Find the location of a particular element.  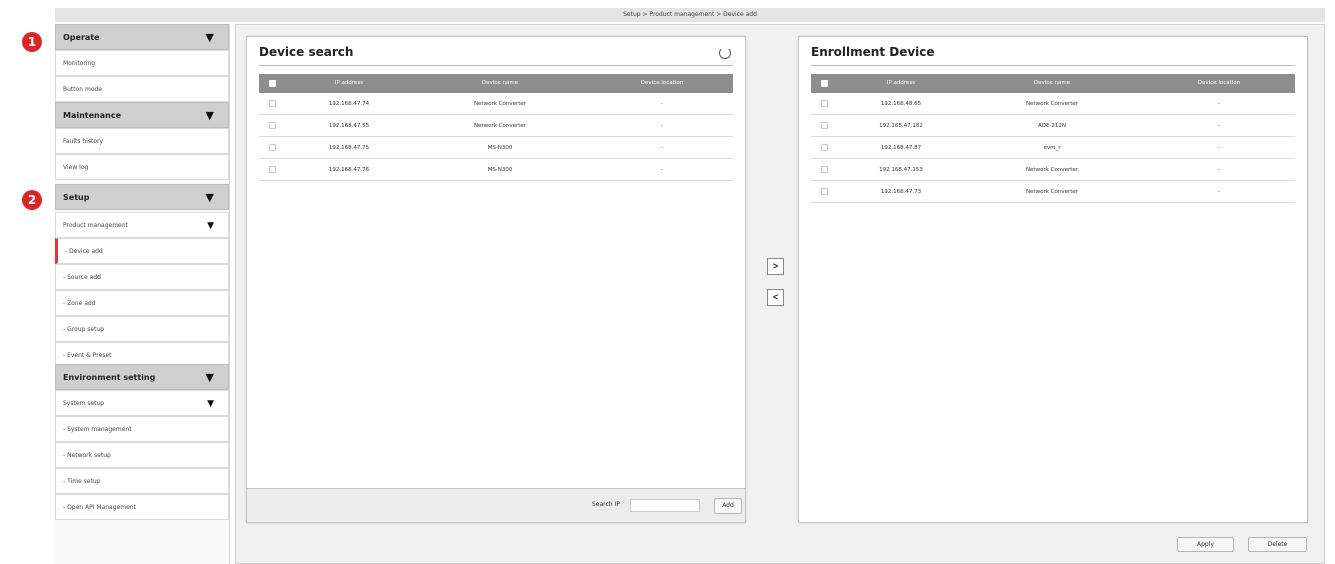

table-row: 192.168.47.182 ADE-212N - is located at coordinates (1053, 126).